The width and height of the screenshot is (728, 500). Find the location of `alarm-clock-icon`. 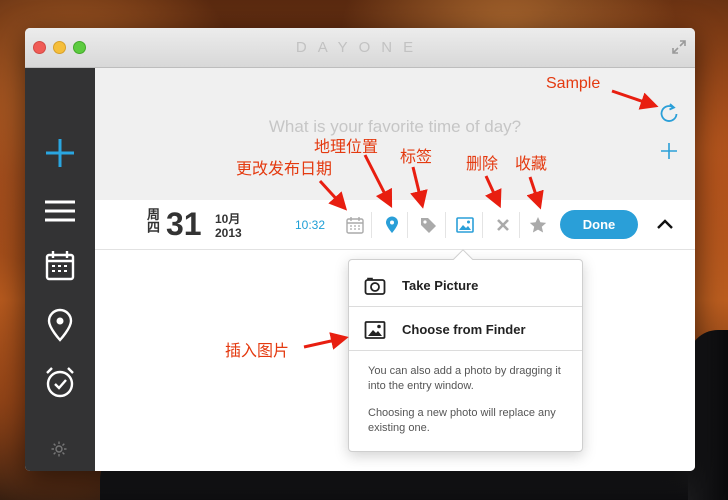

alarm-clock-icon is located at coordinates (60, 382).